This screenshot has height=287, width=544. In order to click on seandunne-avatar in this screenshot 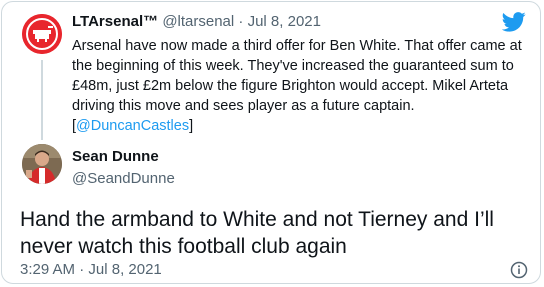, I will do `click(42, 164)`.